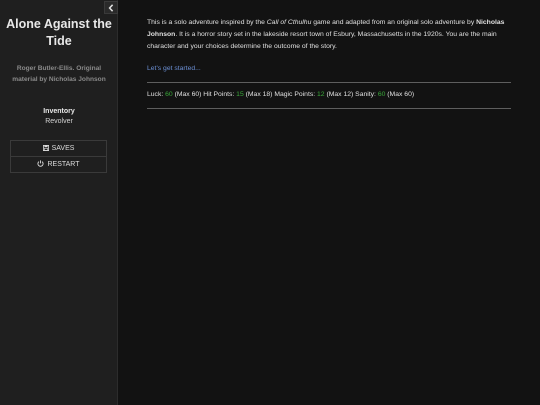  I want to click on restart-button: RESTART, so click(58, 164).